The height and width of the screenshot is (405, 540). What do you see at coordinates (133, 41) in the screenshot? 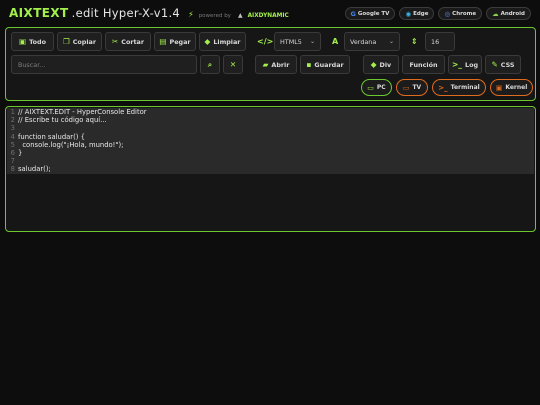
I see `button-label: Cortar` at bounding box center [133, 41].